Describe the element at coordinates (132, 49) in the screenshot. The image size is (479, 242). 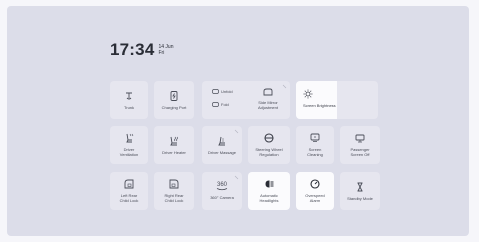
I see `clock-time: 17:34` at that location.